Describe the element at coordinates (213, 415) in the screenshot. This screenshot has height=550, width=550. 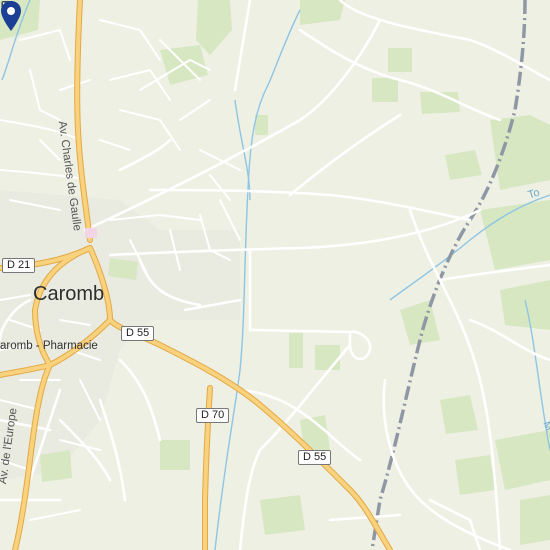
I see `road-shield-d70: D 70` at that location.